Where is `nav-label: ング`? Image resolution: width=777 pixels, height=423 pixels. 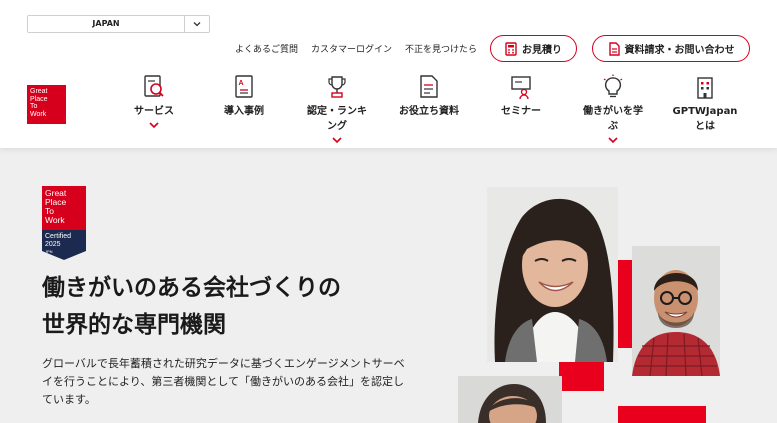
nav-label: ング is located at coordinates (337, 126).